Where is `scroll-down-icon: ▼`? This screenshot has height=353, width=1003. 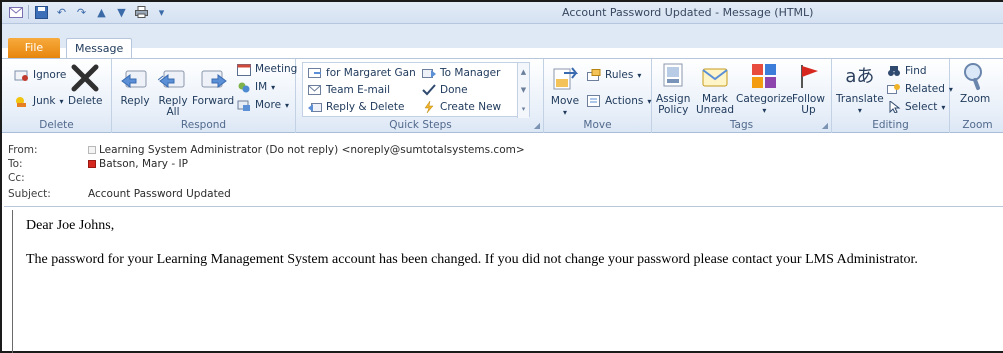
scroll-down-icon: ▼ is located at coordinates (523, 90).